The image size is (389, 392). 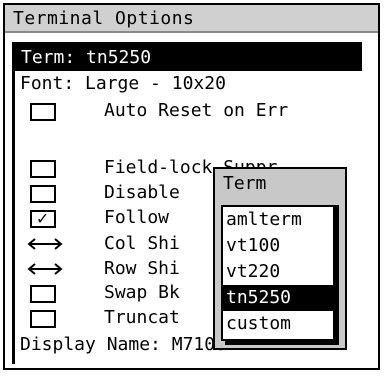 I want to click on term-option-vt100: vt100, so click(x=278, y=246).